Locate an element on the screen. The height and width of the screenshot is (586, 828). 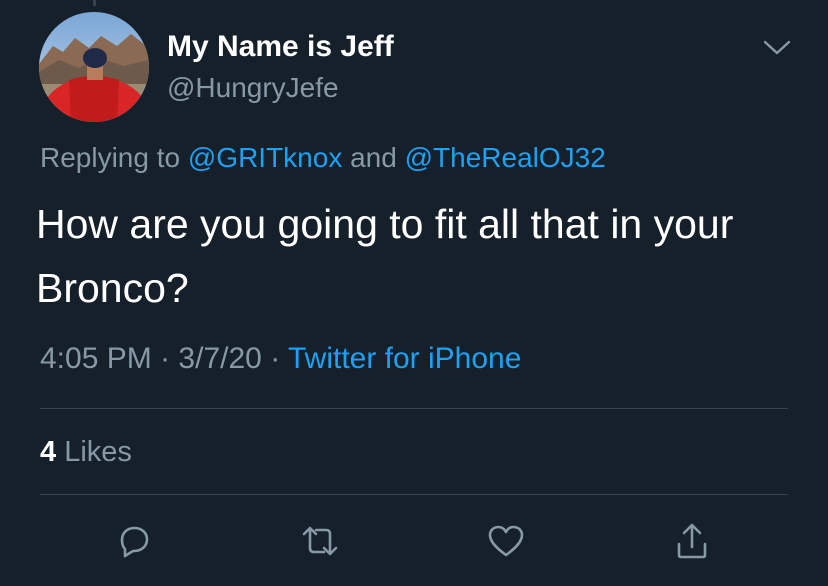
replying-prefix: Replying to is located at coordinates (110, 157).